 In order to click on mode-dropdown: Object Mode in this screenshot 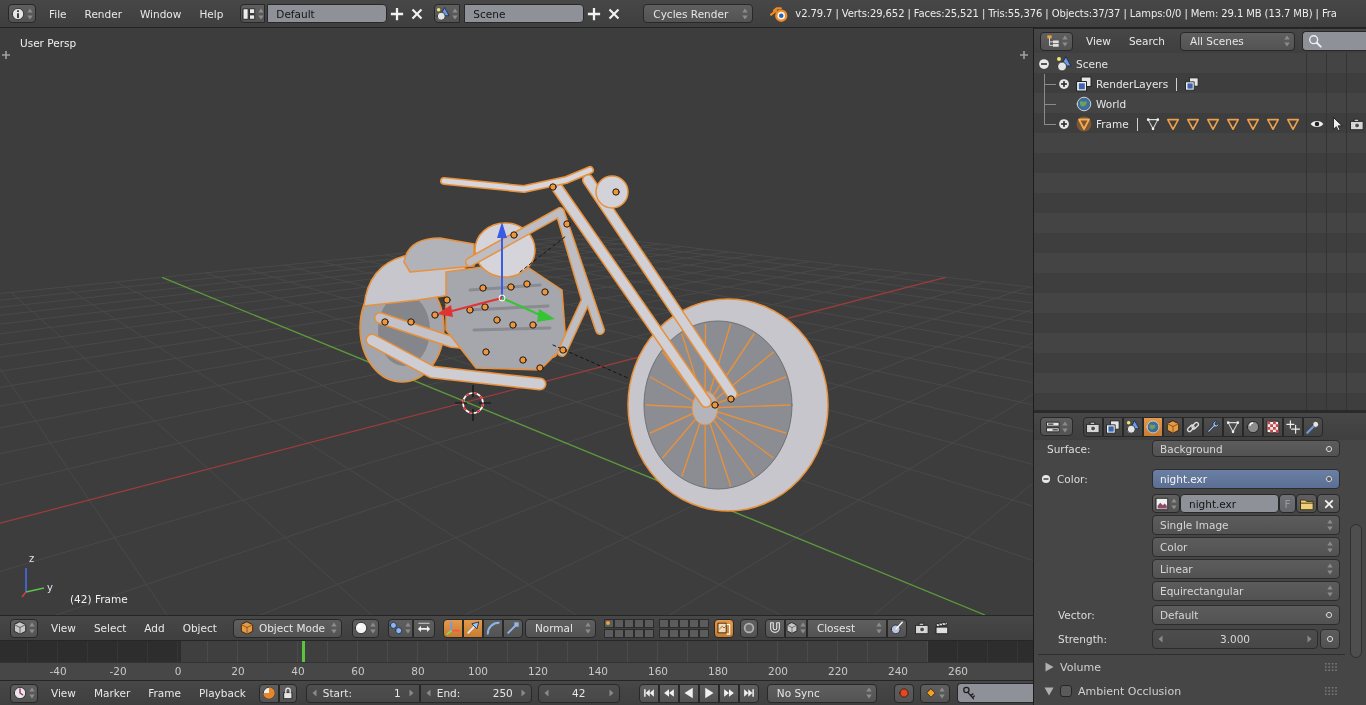, I will do `click(287, 628)`.